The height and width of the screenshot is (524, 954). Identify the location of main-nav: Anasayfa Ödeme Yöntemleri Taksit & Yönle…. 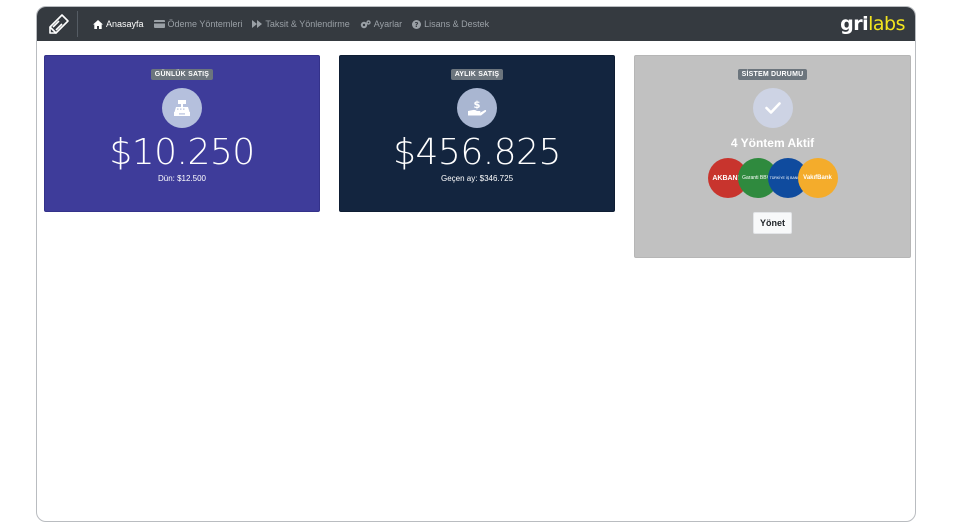
(296, 24).